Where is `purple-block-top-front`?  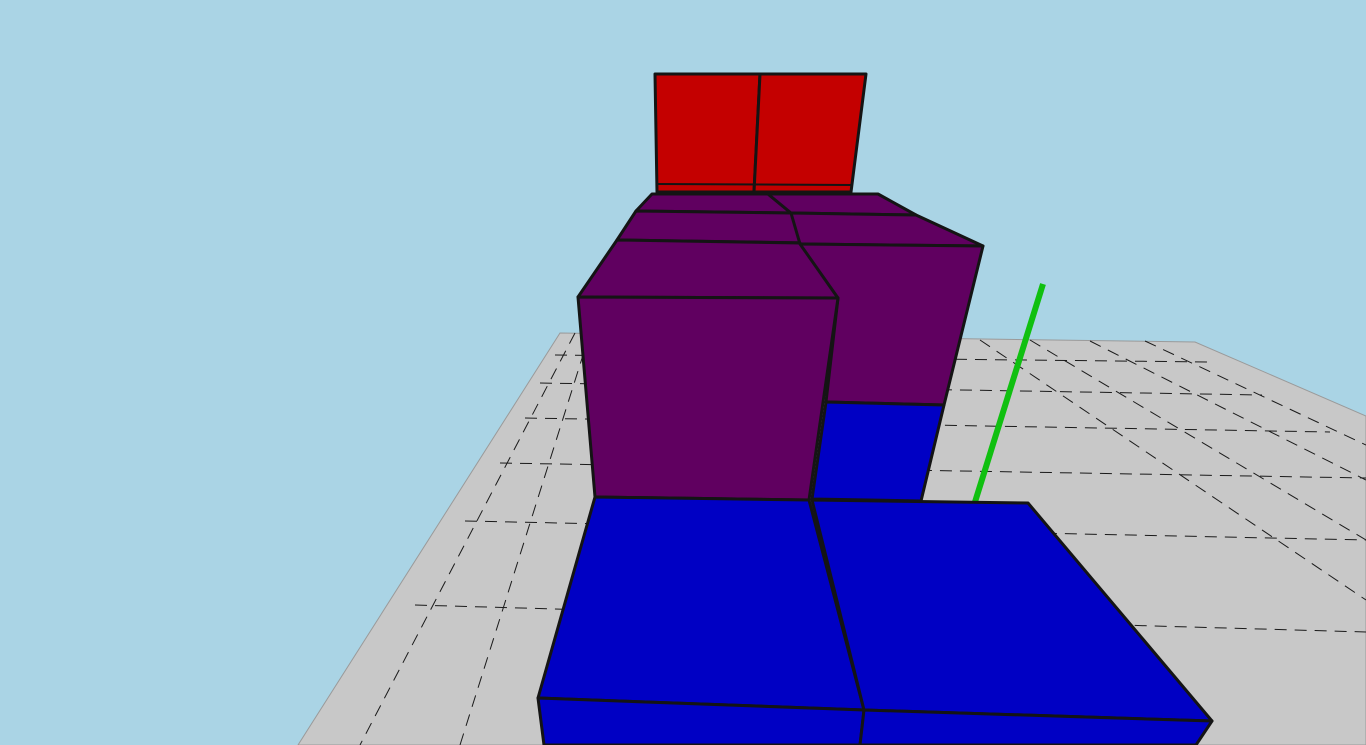 purple-block-top-front is located at coordinates (708, 269).